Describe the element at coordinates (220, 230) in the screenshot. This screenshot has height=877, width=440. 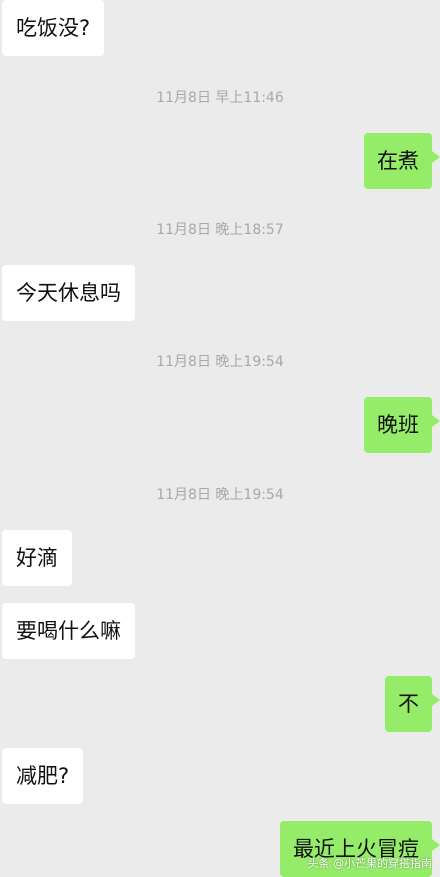
I see `timestamp: 11月8日 晚上18:57` at that location.